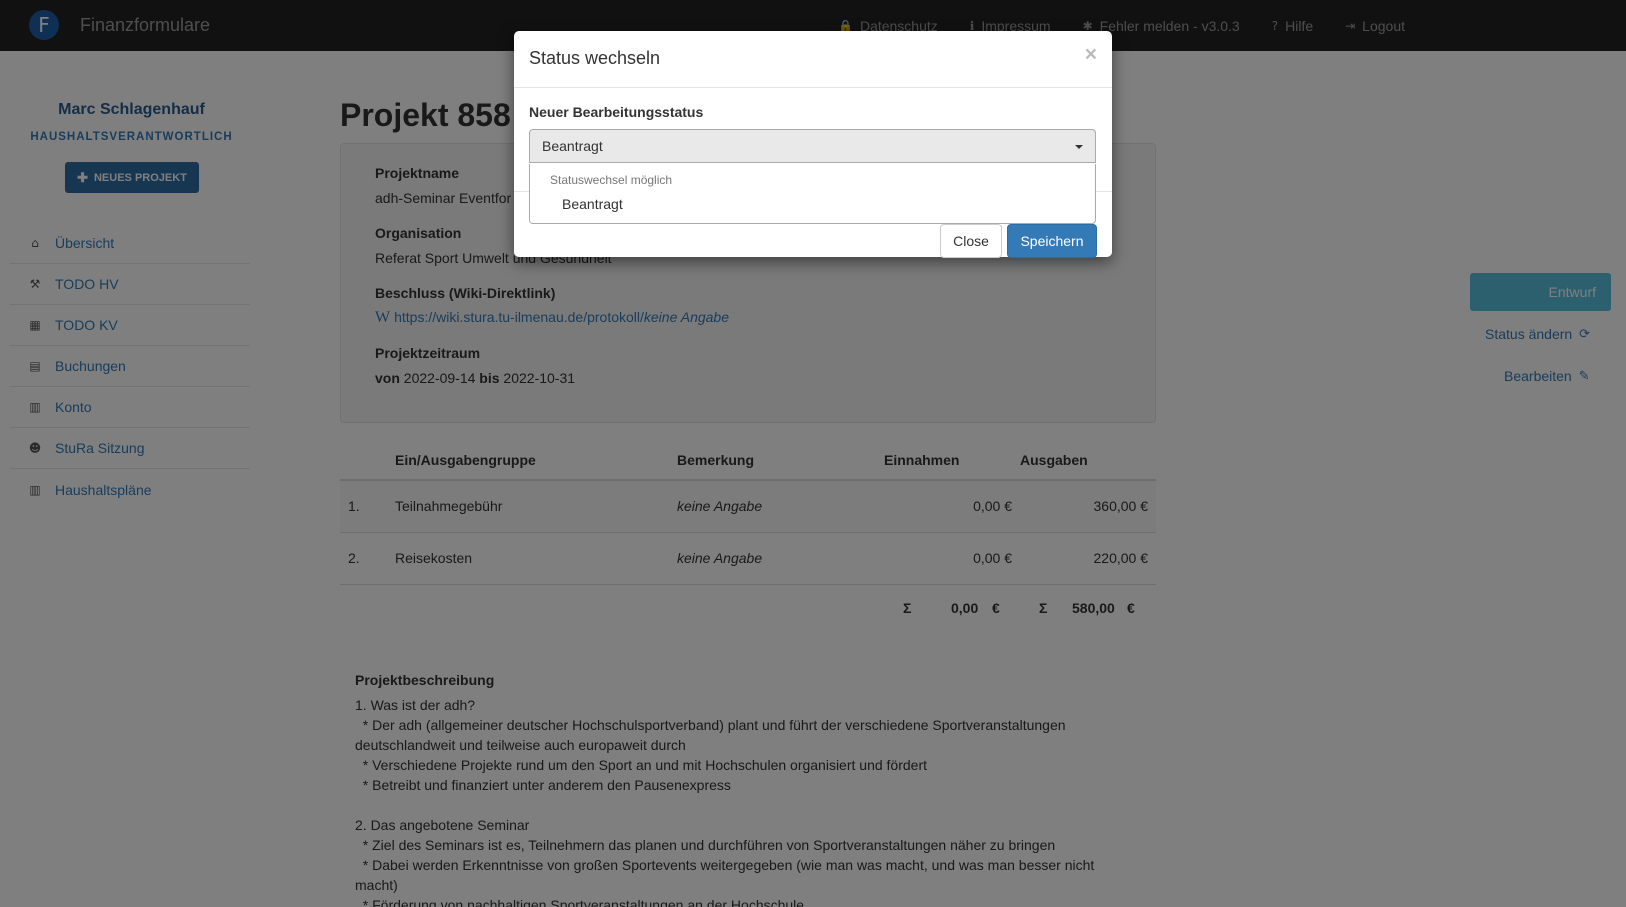 Image resolution: width=1626 pixels, height=907 pixels. I want to click on close-button: Close, so click(971, 241).